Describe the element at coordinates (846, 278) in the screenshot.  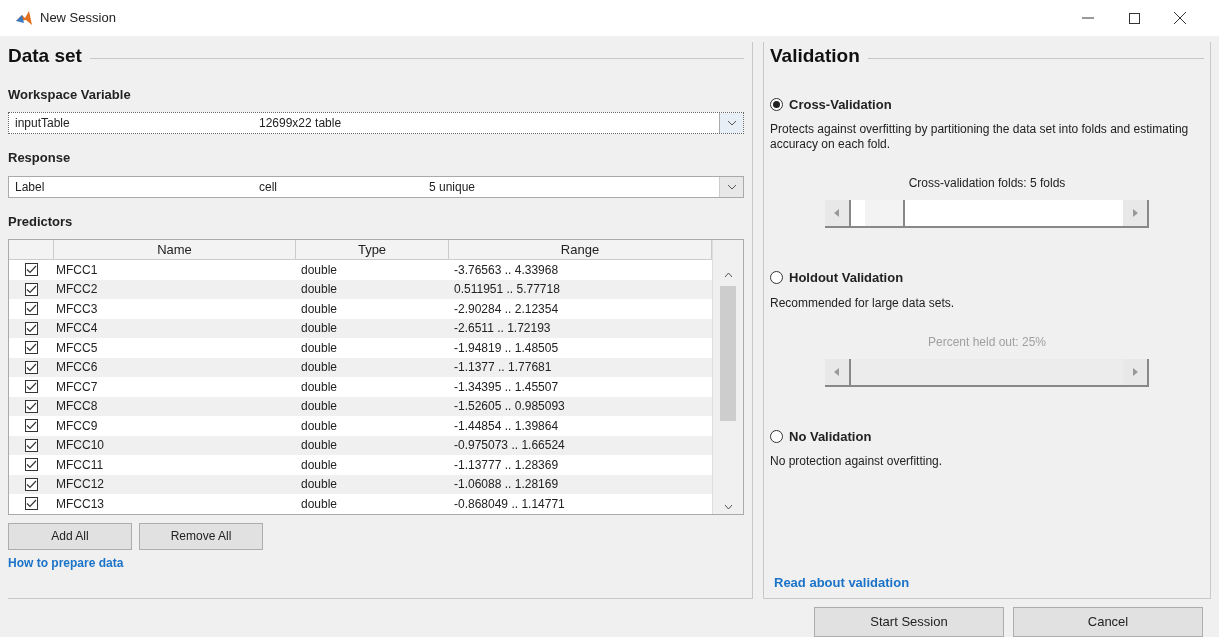
I see `option-label: Holdout Validation` at that location.